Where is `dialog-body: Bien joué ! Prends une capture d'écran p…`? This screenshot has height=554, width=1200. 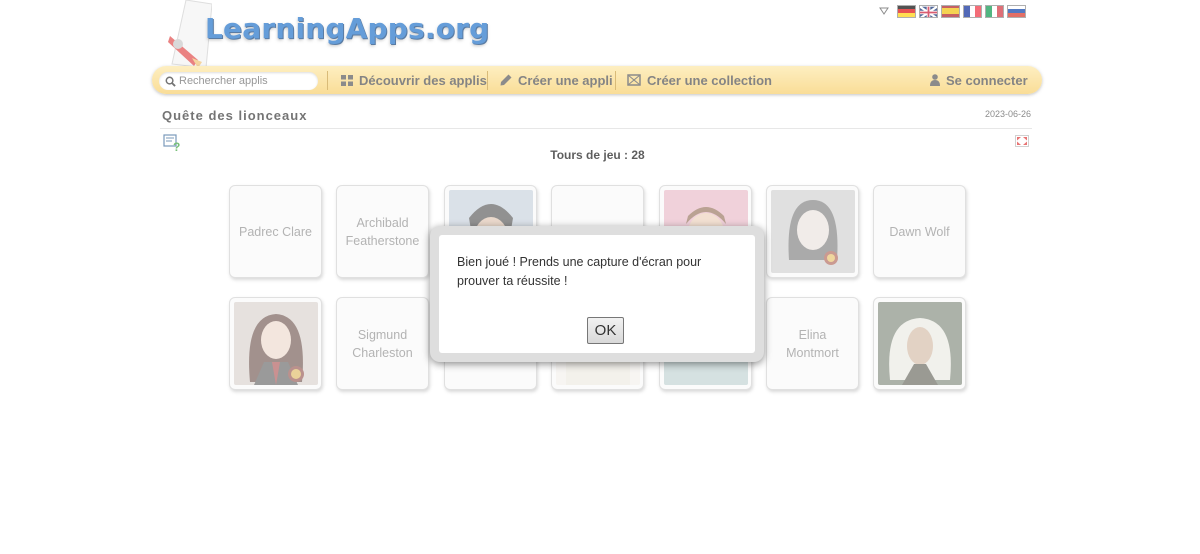 dialog-body: Bien joué ! Prends une capture d'écran p… is located at coordinates (597, 294).